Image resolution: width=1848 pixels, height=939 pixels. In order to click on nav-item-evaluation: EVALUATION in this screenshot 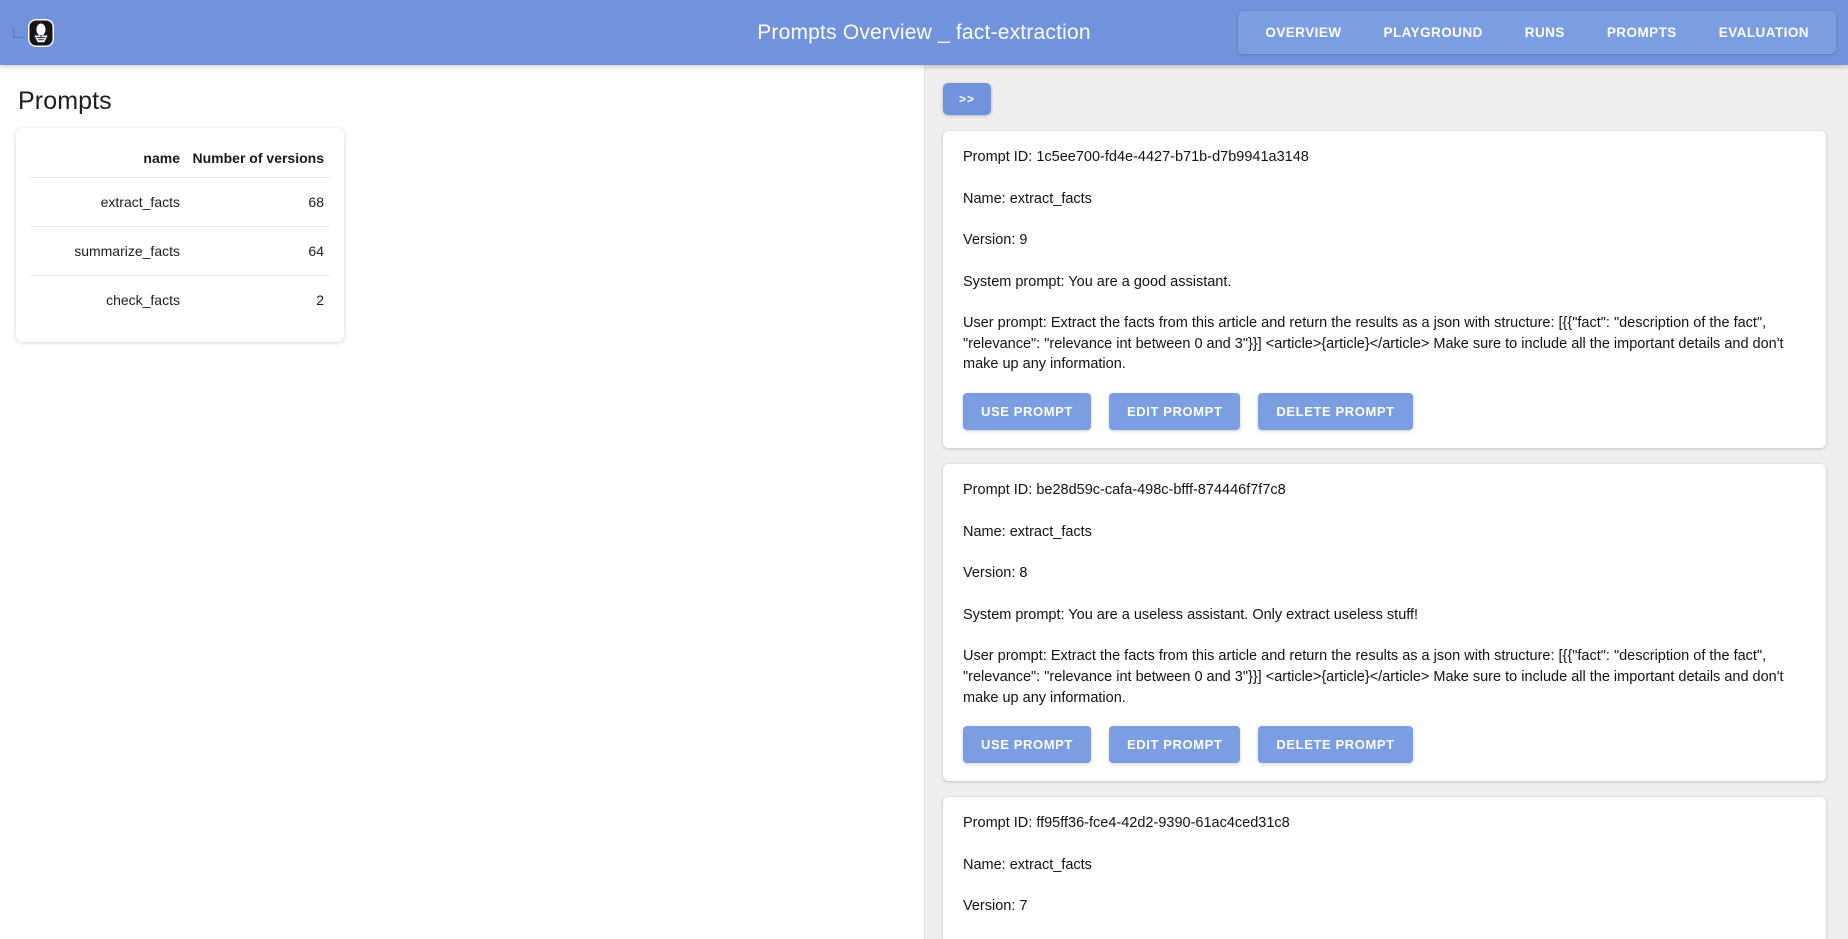, I will do `click(1764, 32)`.